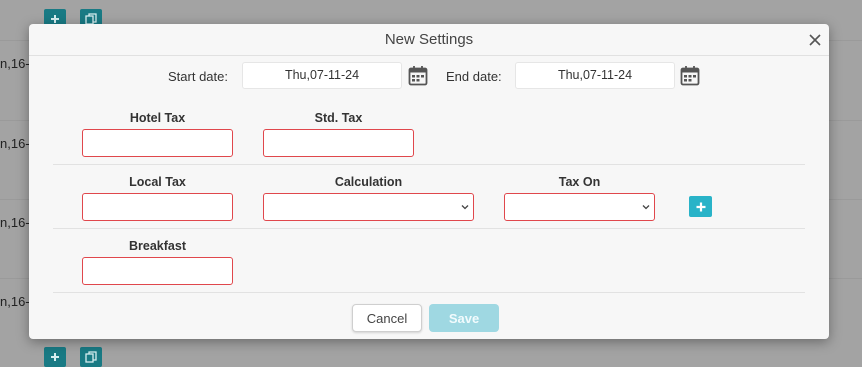 Image resolution: width=862 pixels, height=367 pixels. Describe the element at coordinates (157, 207) in the screenshot. I see `local-tax-input` at that location.